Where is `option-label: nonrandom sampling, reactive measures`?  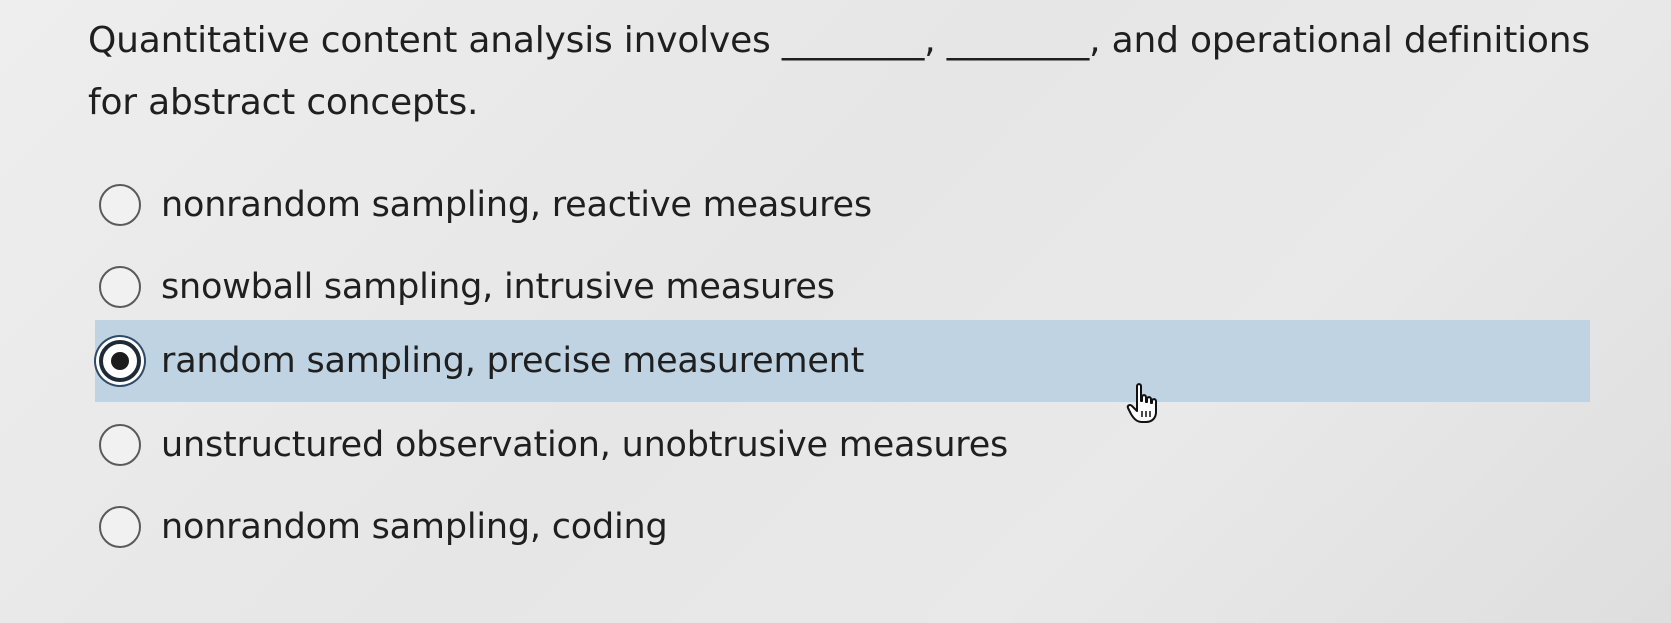
option-label: nonrandom sampling, reactive measures is located at coordinates (516, 205).